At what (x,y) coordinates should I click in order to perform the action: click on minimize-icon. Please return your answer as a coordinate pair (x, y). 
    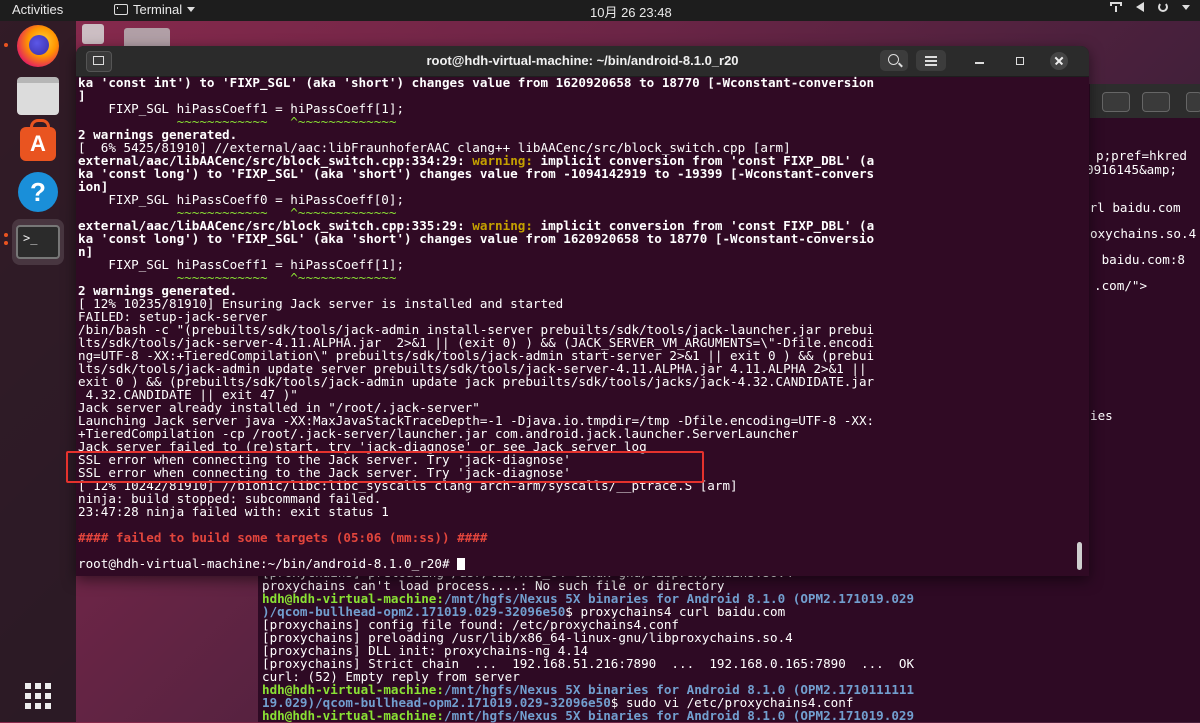
    Looking at the image, I should click on (980, 61).